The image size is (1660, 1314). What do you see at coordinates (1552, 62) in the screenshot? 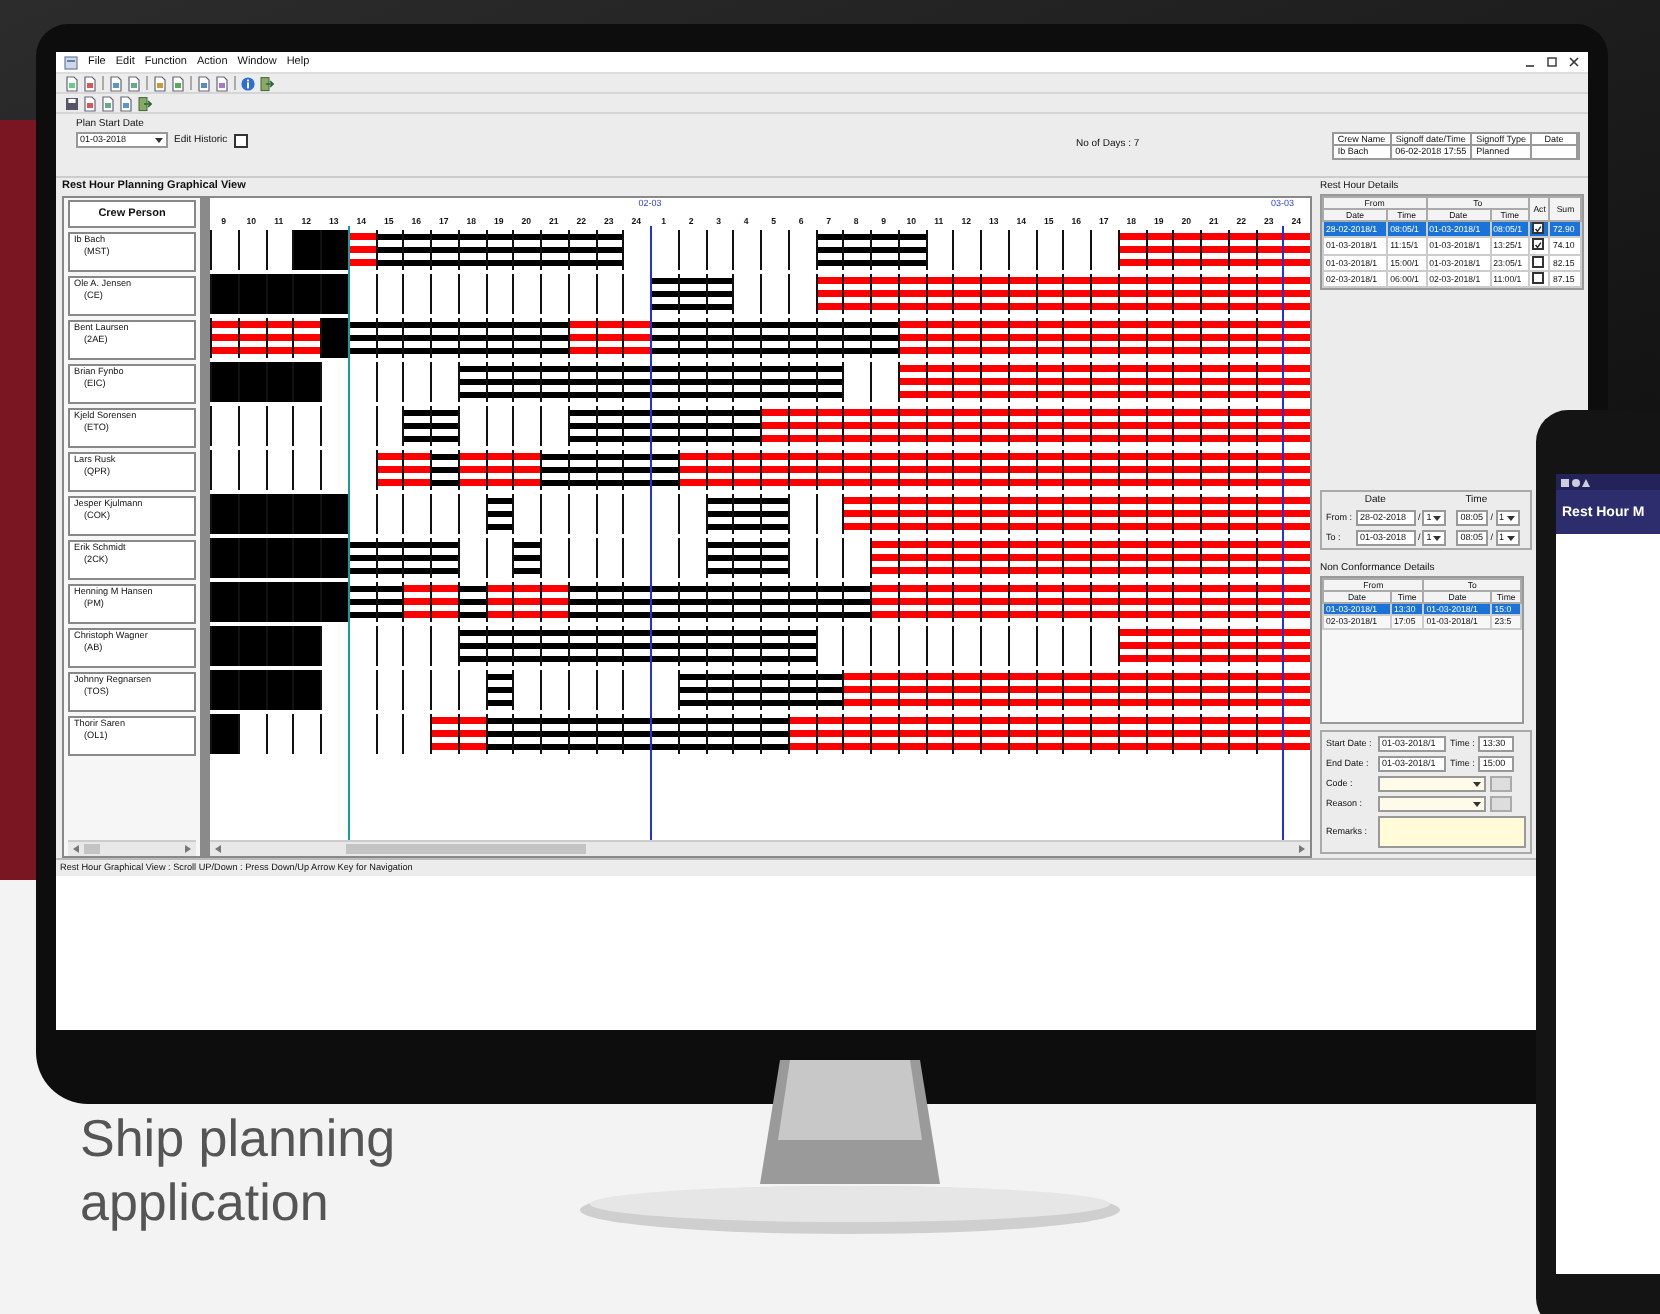
I see `maximize-icon` at bounding box center [1552, 62].